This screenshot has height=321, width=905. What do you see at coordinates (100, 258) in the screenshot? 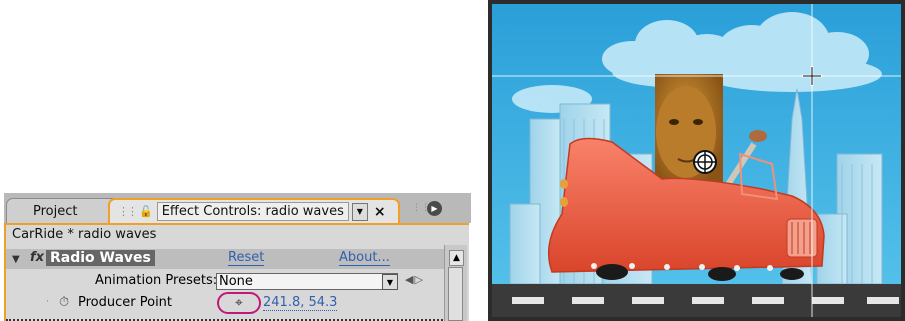
I see `effect-name: Radio Waves` at bounding box center [100, 258].